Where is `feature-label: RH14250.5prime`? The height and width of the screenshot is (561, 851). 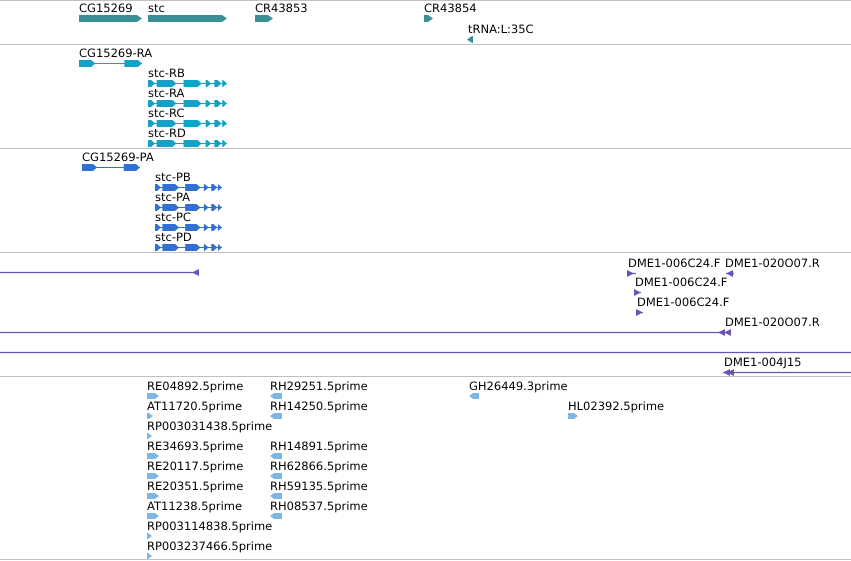 feature-label: RH14250.5prime is located at coordinates (319, 406).